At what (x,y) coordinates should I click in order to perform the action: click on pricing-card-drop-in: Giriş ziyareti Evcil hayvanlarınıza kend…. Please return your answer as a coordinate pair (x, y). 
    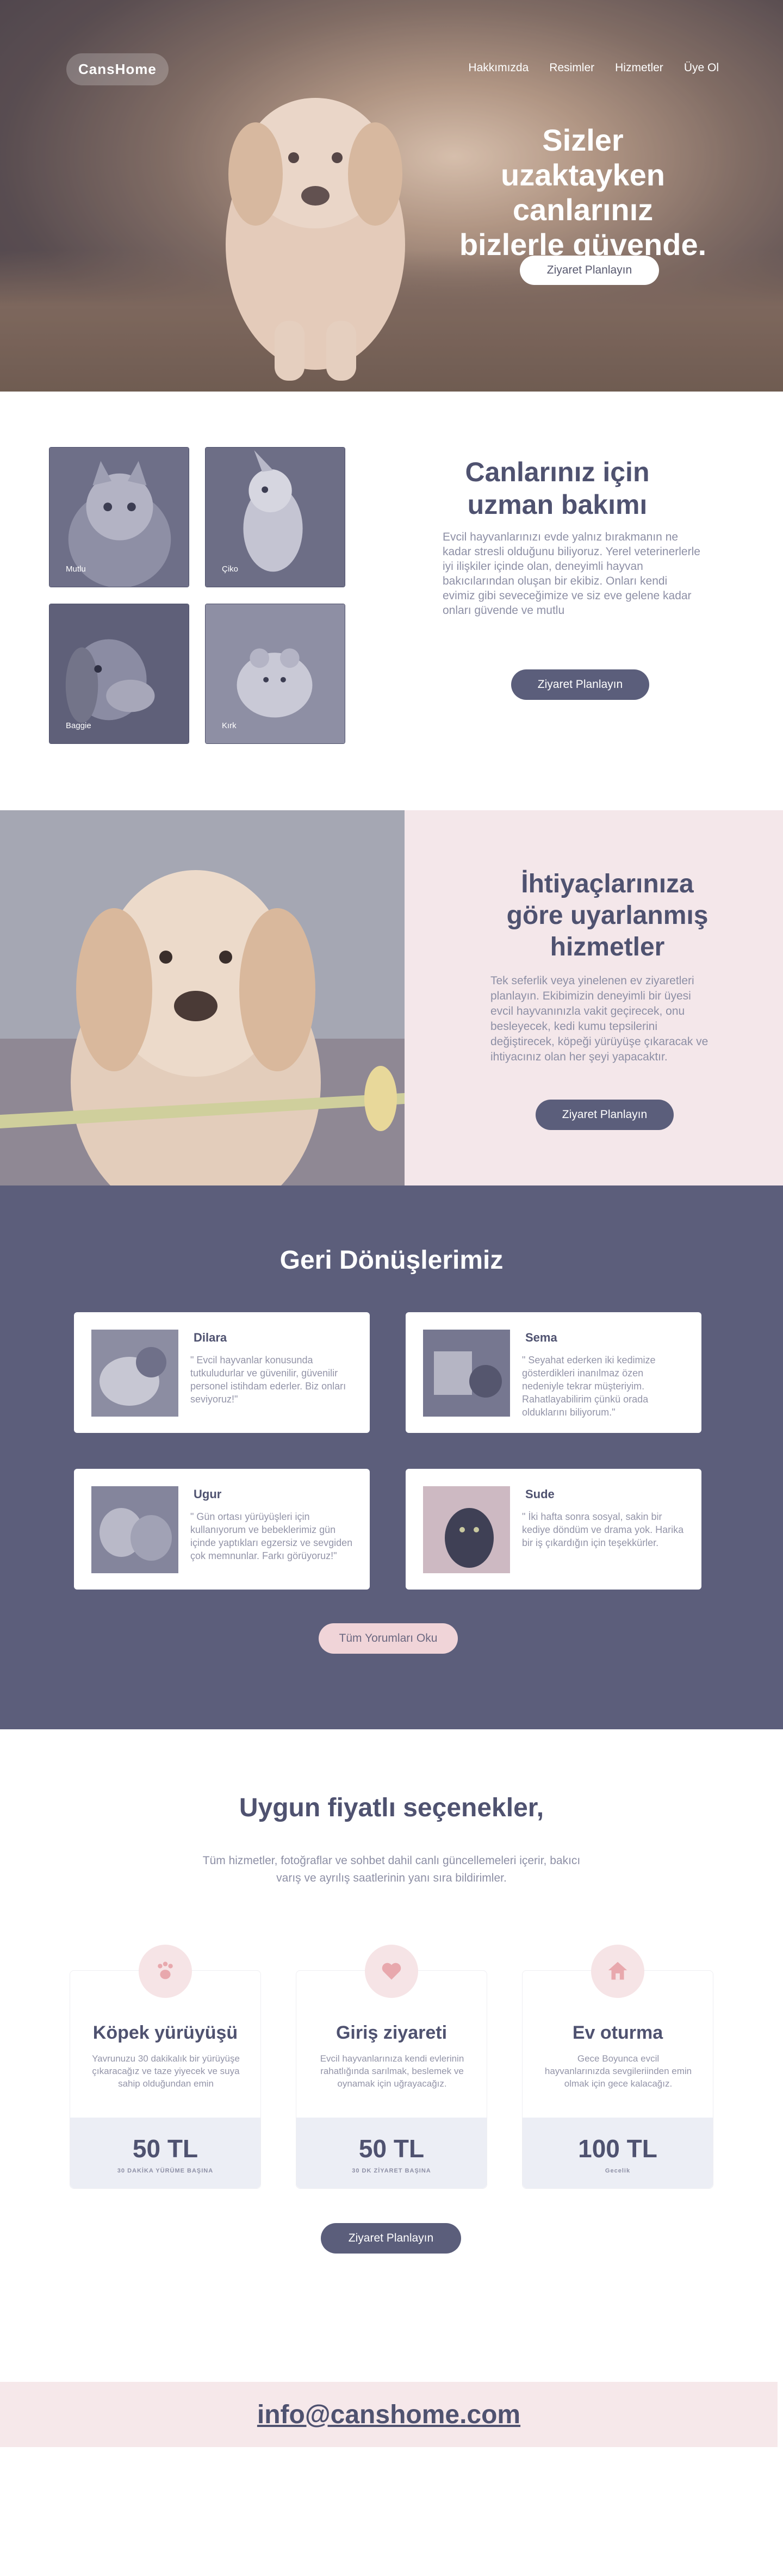
    Looking at the image, I should click on (391, 2067).